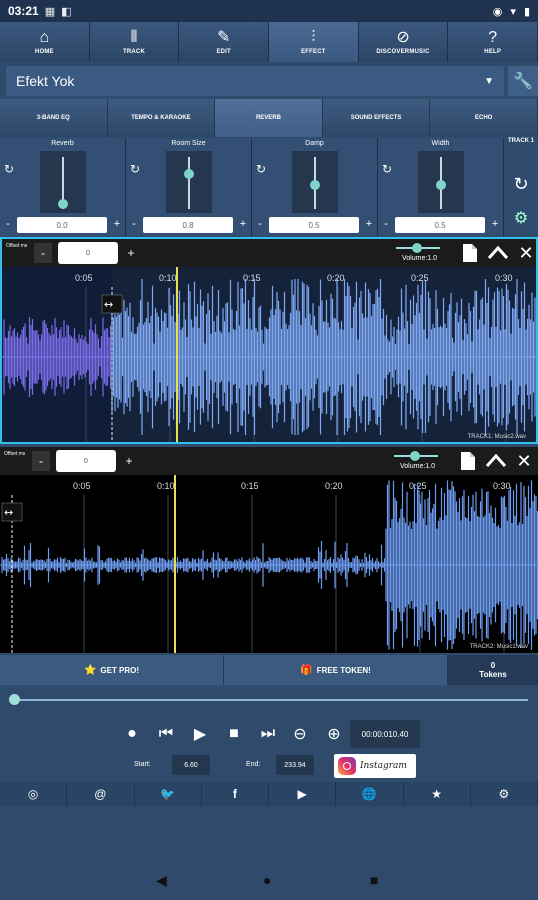 The height and width of the screenshot is (900, 538). Describe the element at coordinates (14, 699) in the screenshot. I see `seek-thumb` at that location.